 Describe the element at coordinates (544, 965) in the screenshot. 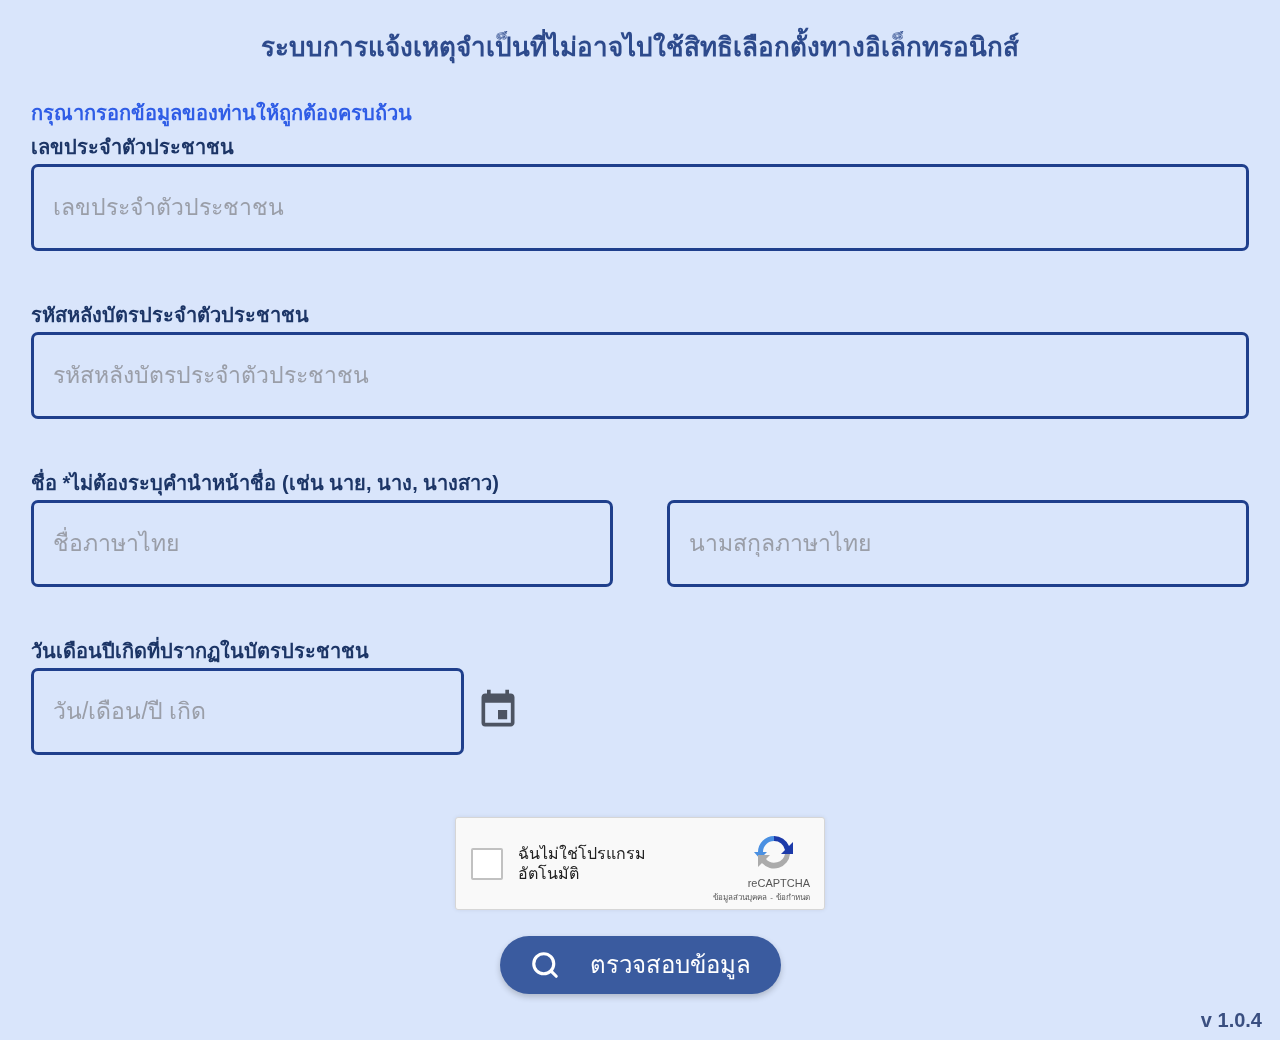

I see `search-icon` at that location.